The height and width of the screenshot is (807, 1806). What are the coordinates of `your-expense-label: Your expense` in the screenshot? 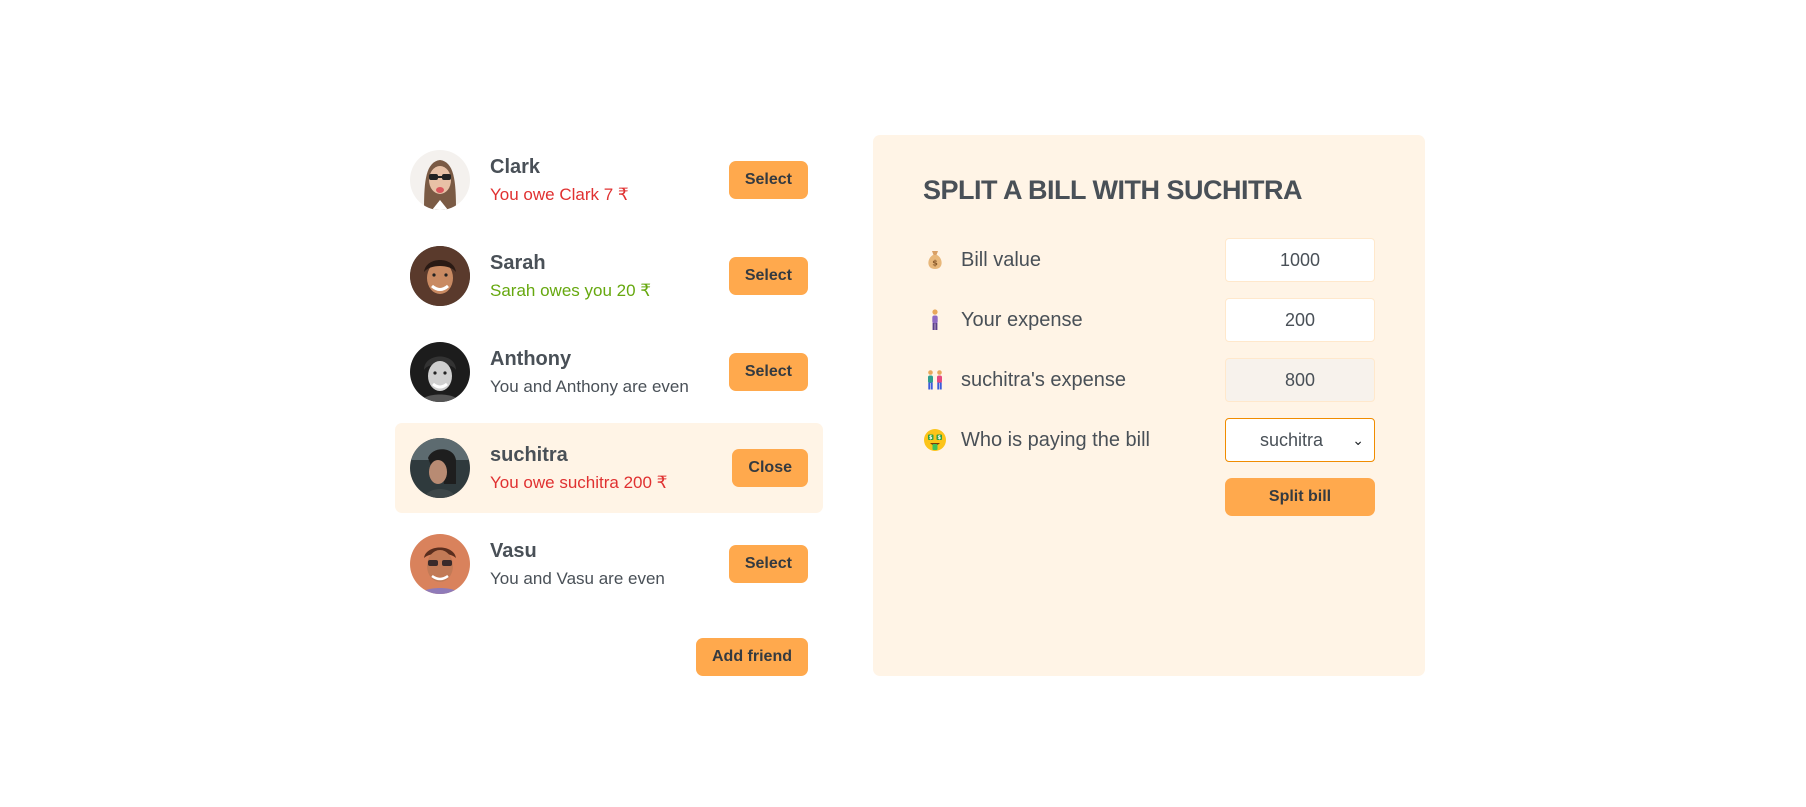 It's located at (1074, 320).